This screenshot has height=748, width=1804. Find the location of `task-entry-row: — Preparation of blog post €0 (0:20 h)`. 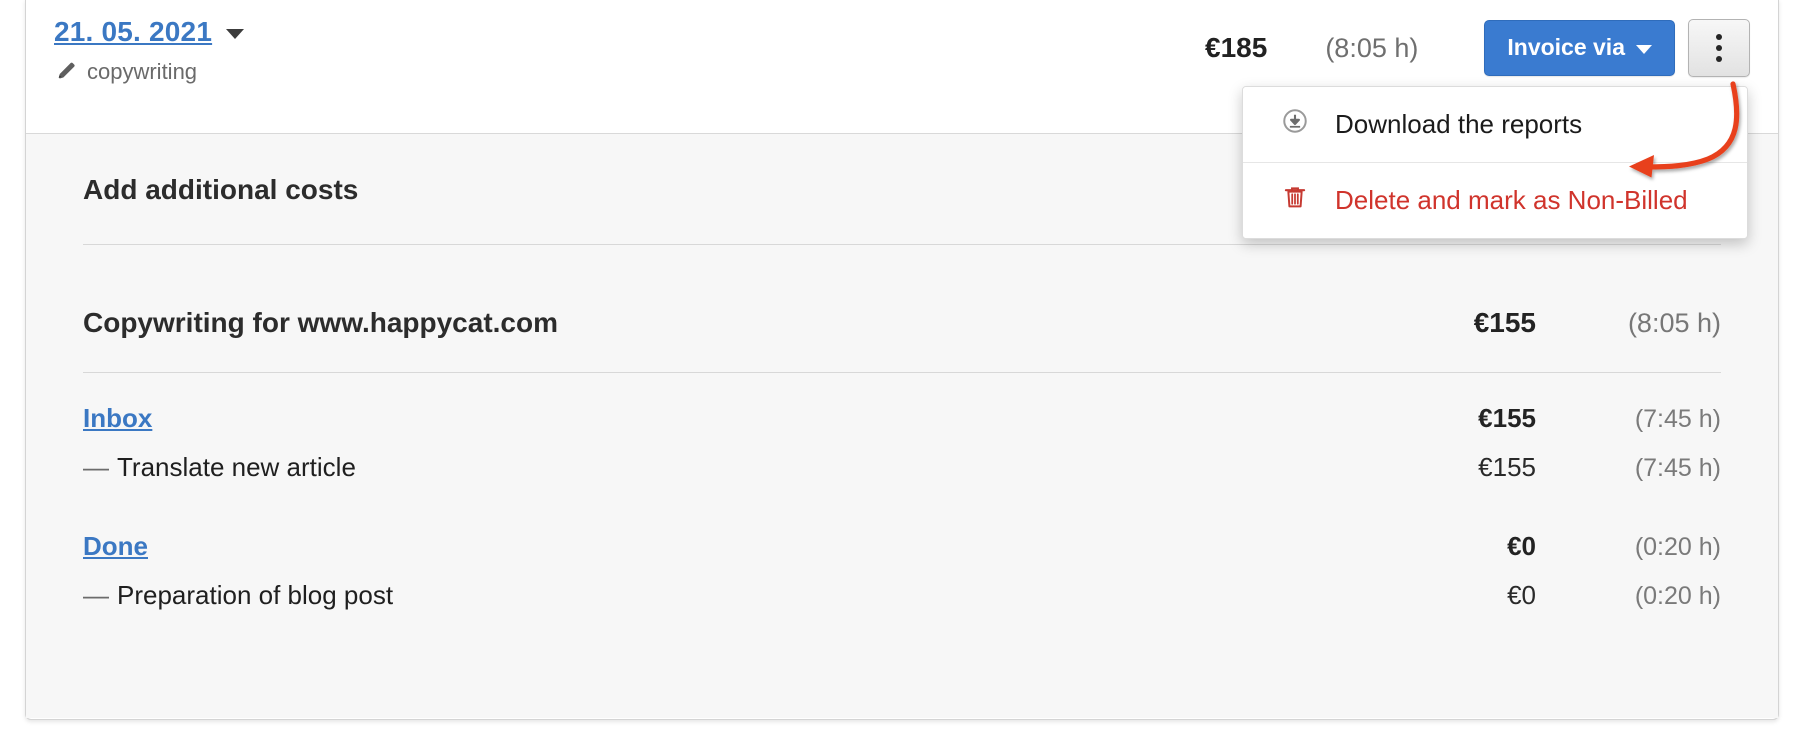

task-entry-row: — Preparation of blog post €0 (0:20 h) is located at coordinates (902, 595).